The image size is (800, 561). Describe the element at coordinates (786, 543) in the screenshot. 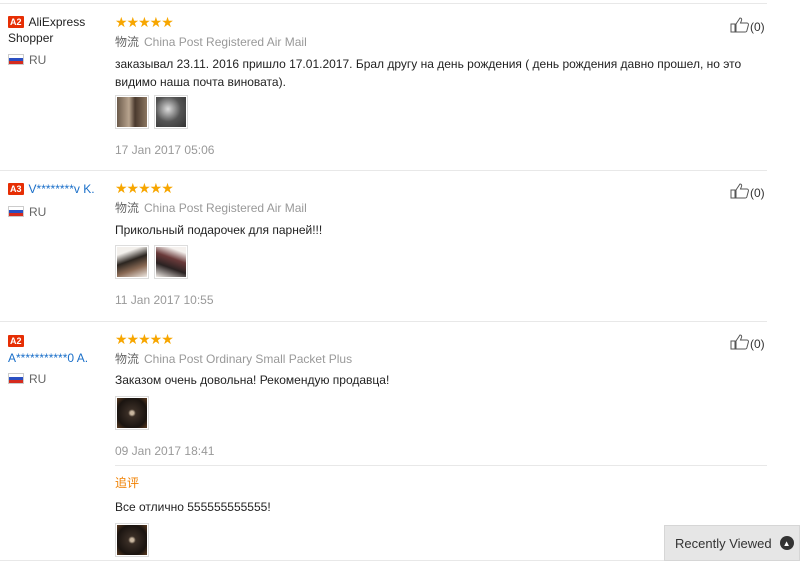

I see `chevron-up-icon: ▲` at that location.